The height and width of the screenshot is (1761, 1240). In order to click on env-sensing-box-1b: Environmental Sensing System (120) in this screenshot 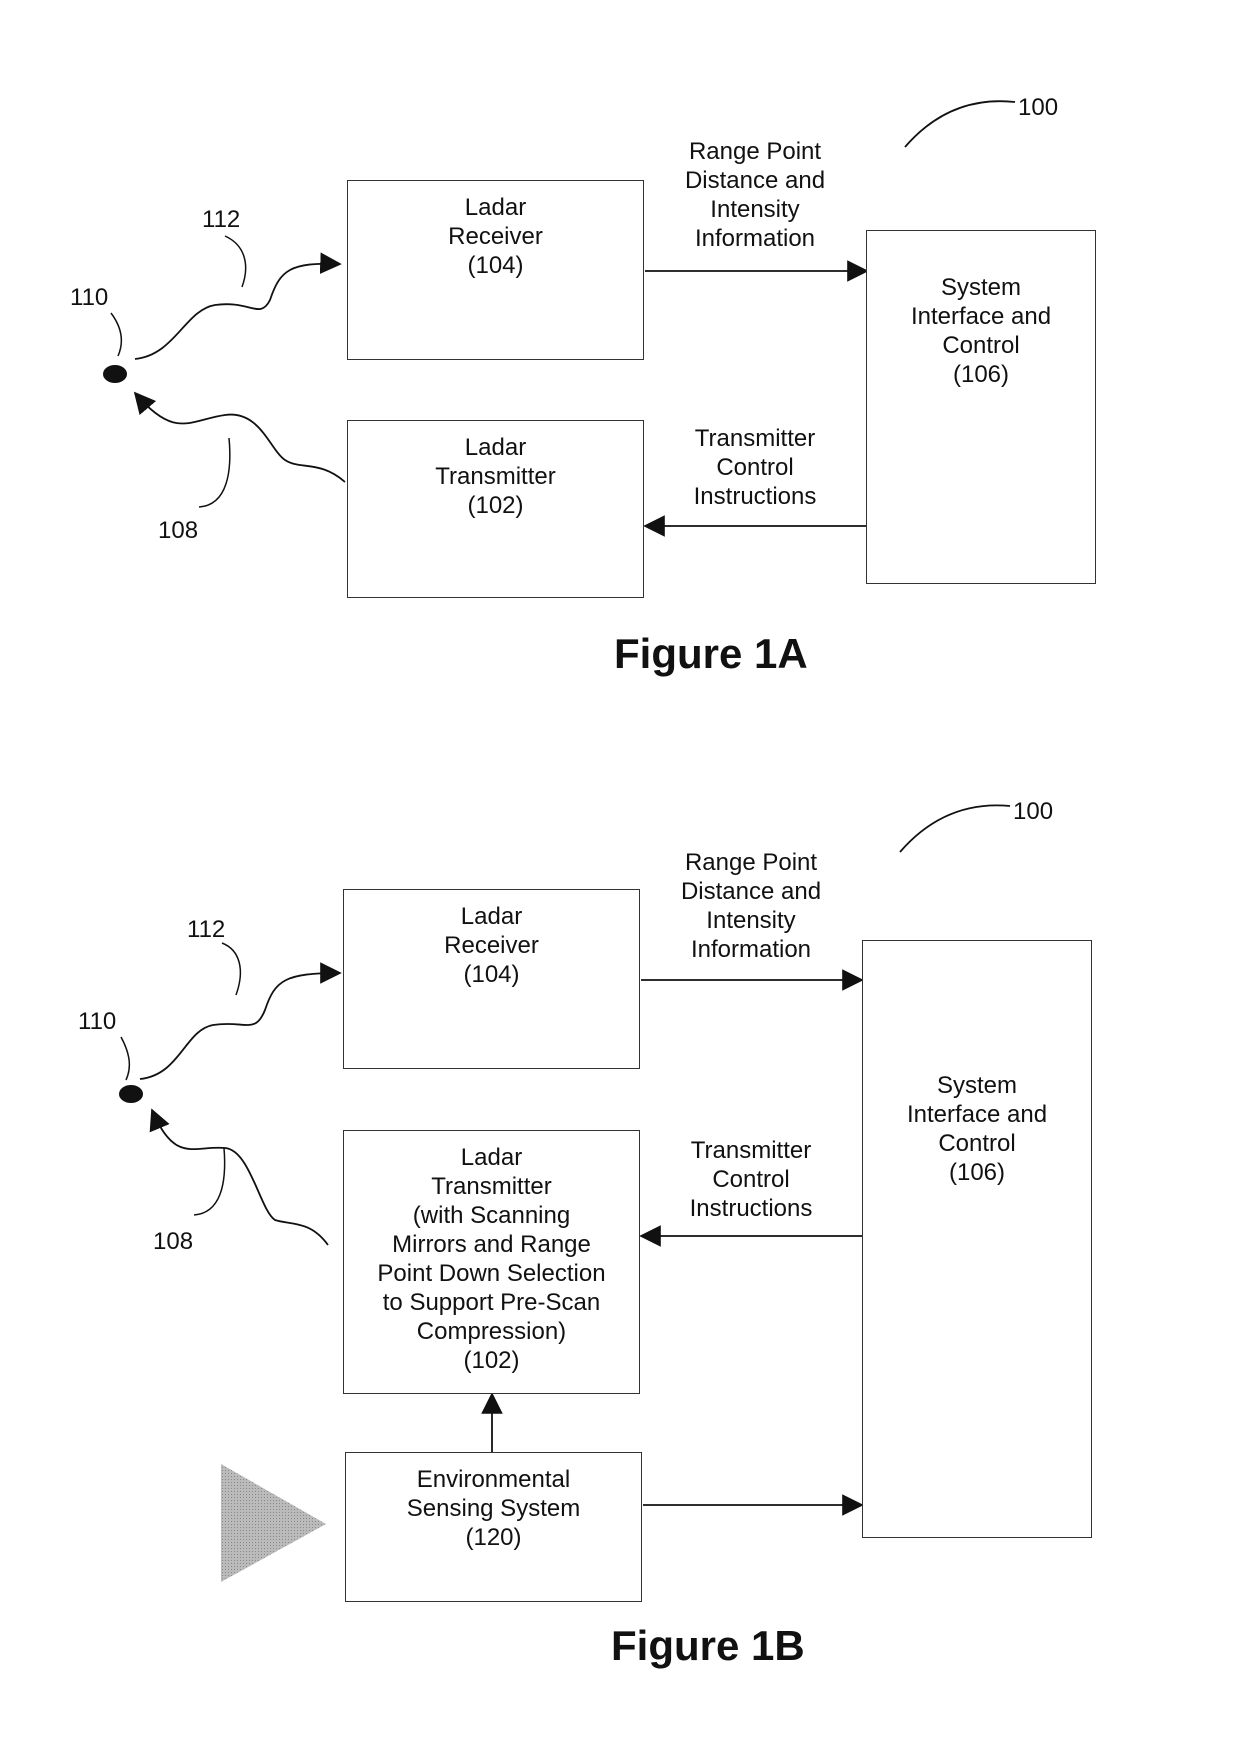, I will do `click(493, 1527)`.